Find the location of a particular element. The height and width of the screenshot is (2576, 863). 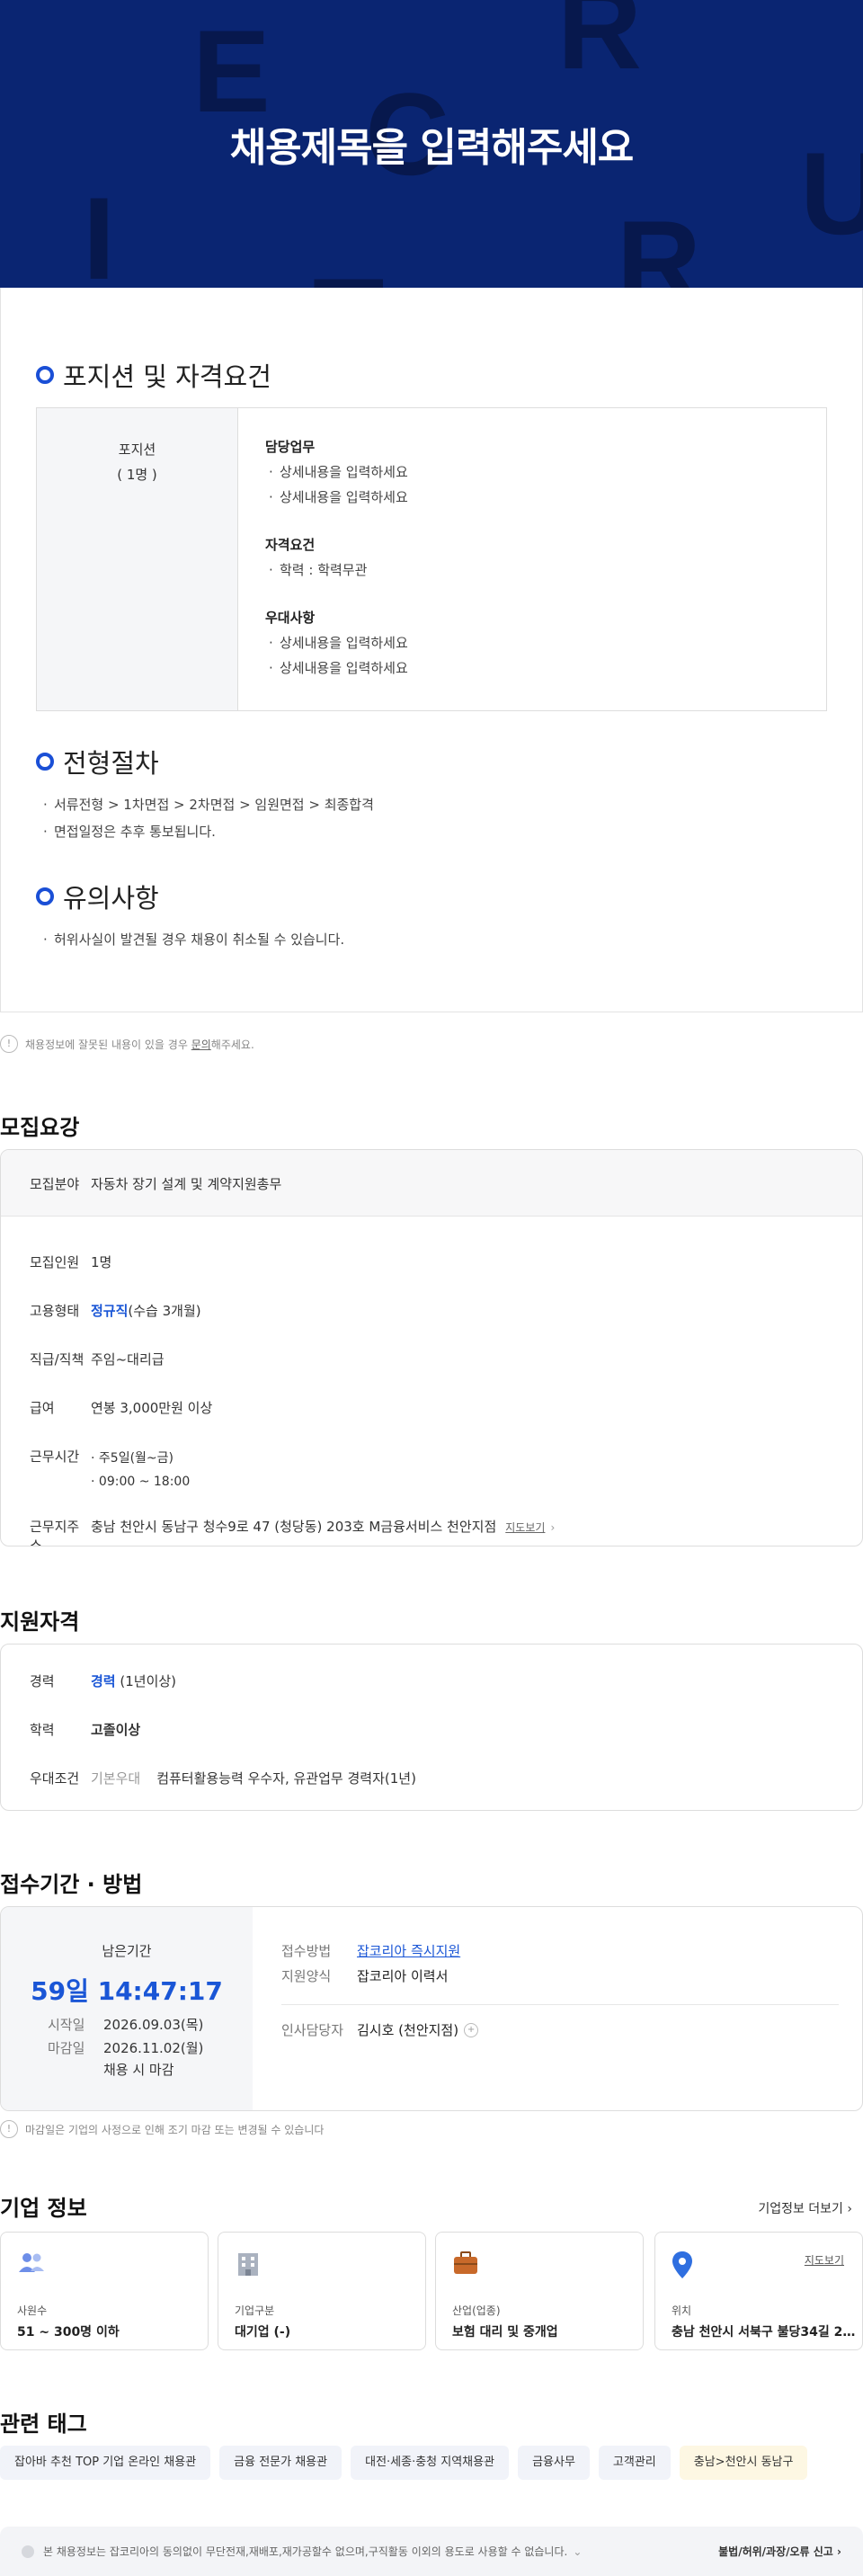

field-label: 모집분야 is located at coordinates (55, 1184).